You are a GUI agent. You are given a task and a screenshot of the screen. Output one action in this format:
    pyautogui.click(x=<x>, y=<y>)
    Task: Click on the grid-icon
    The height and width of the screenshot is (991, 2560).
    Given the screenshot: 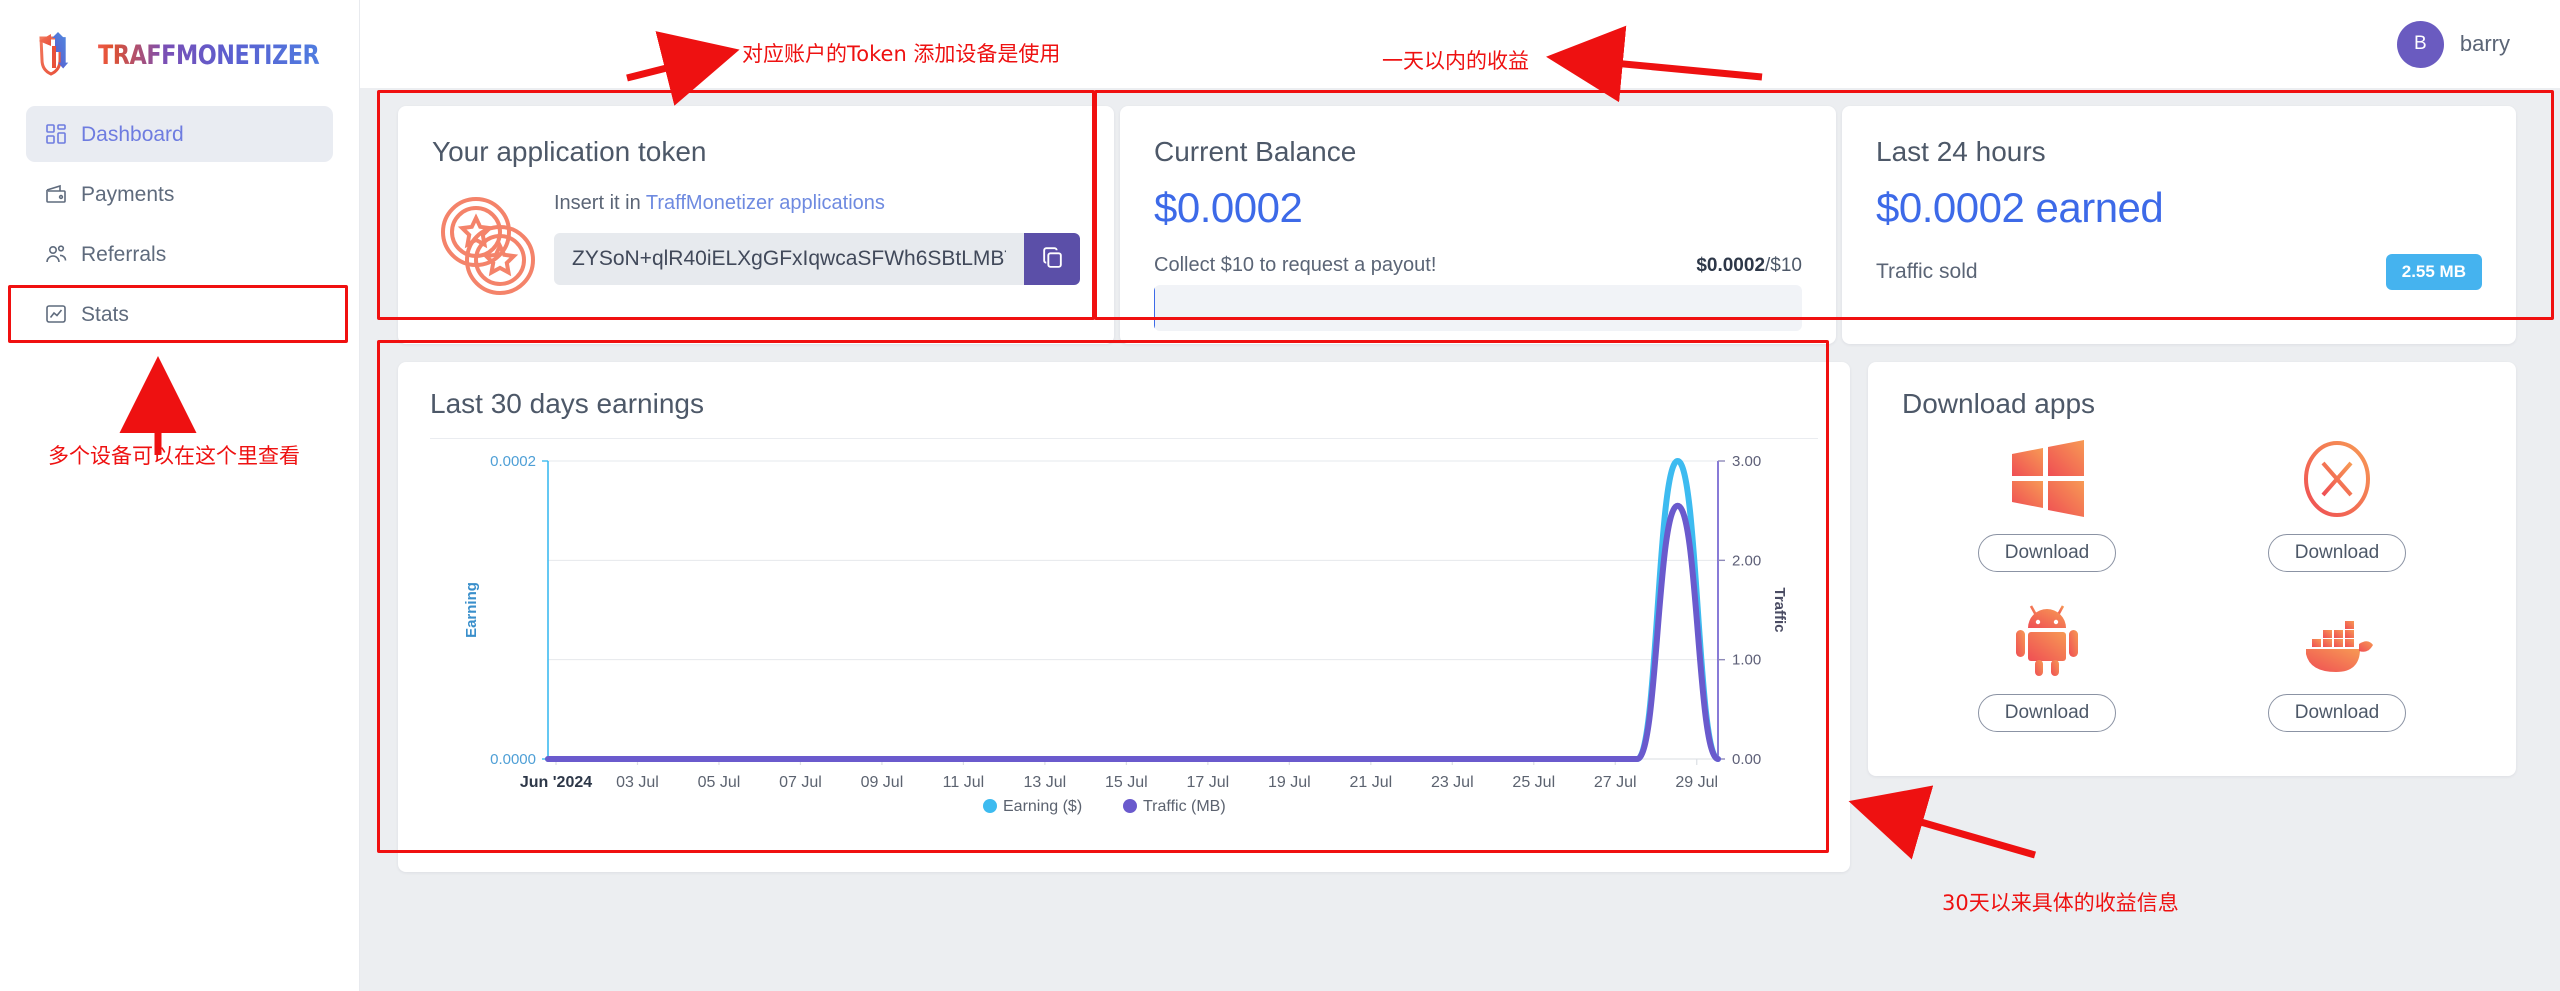 What is the action you would take?
    pyautogui.click(x=56, y=134)
    